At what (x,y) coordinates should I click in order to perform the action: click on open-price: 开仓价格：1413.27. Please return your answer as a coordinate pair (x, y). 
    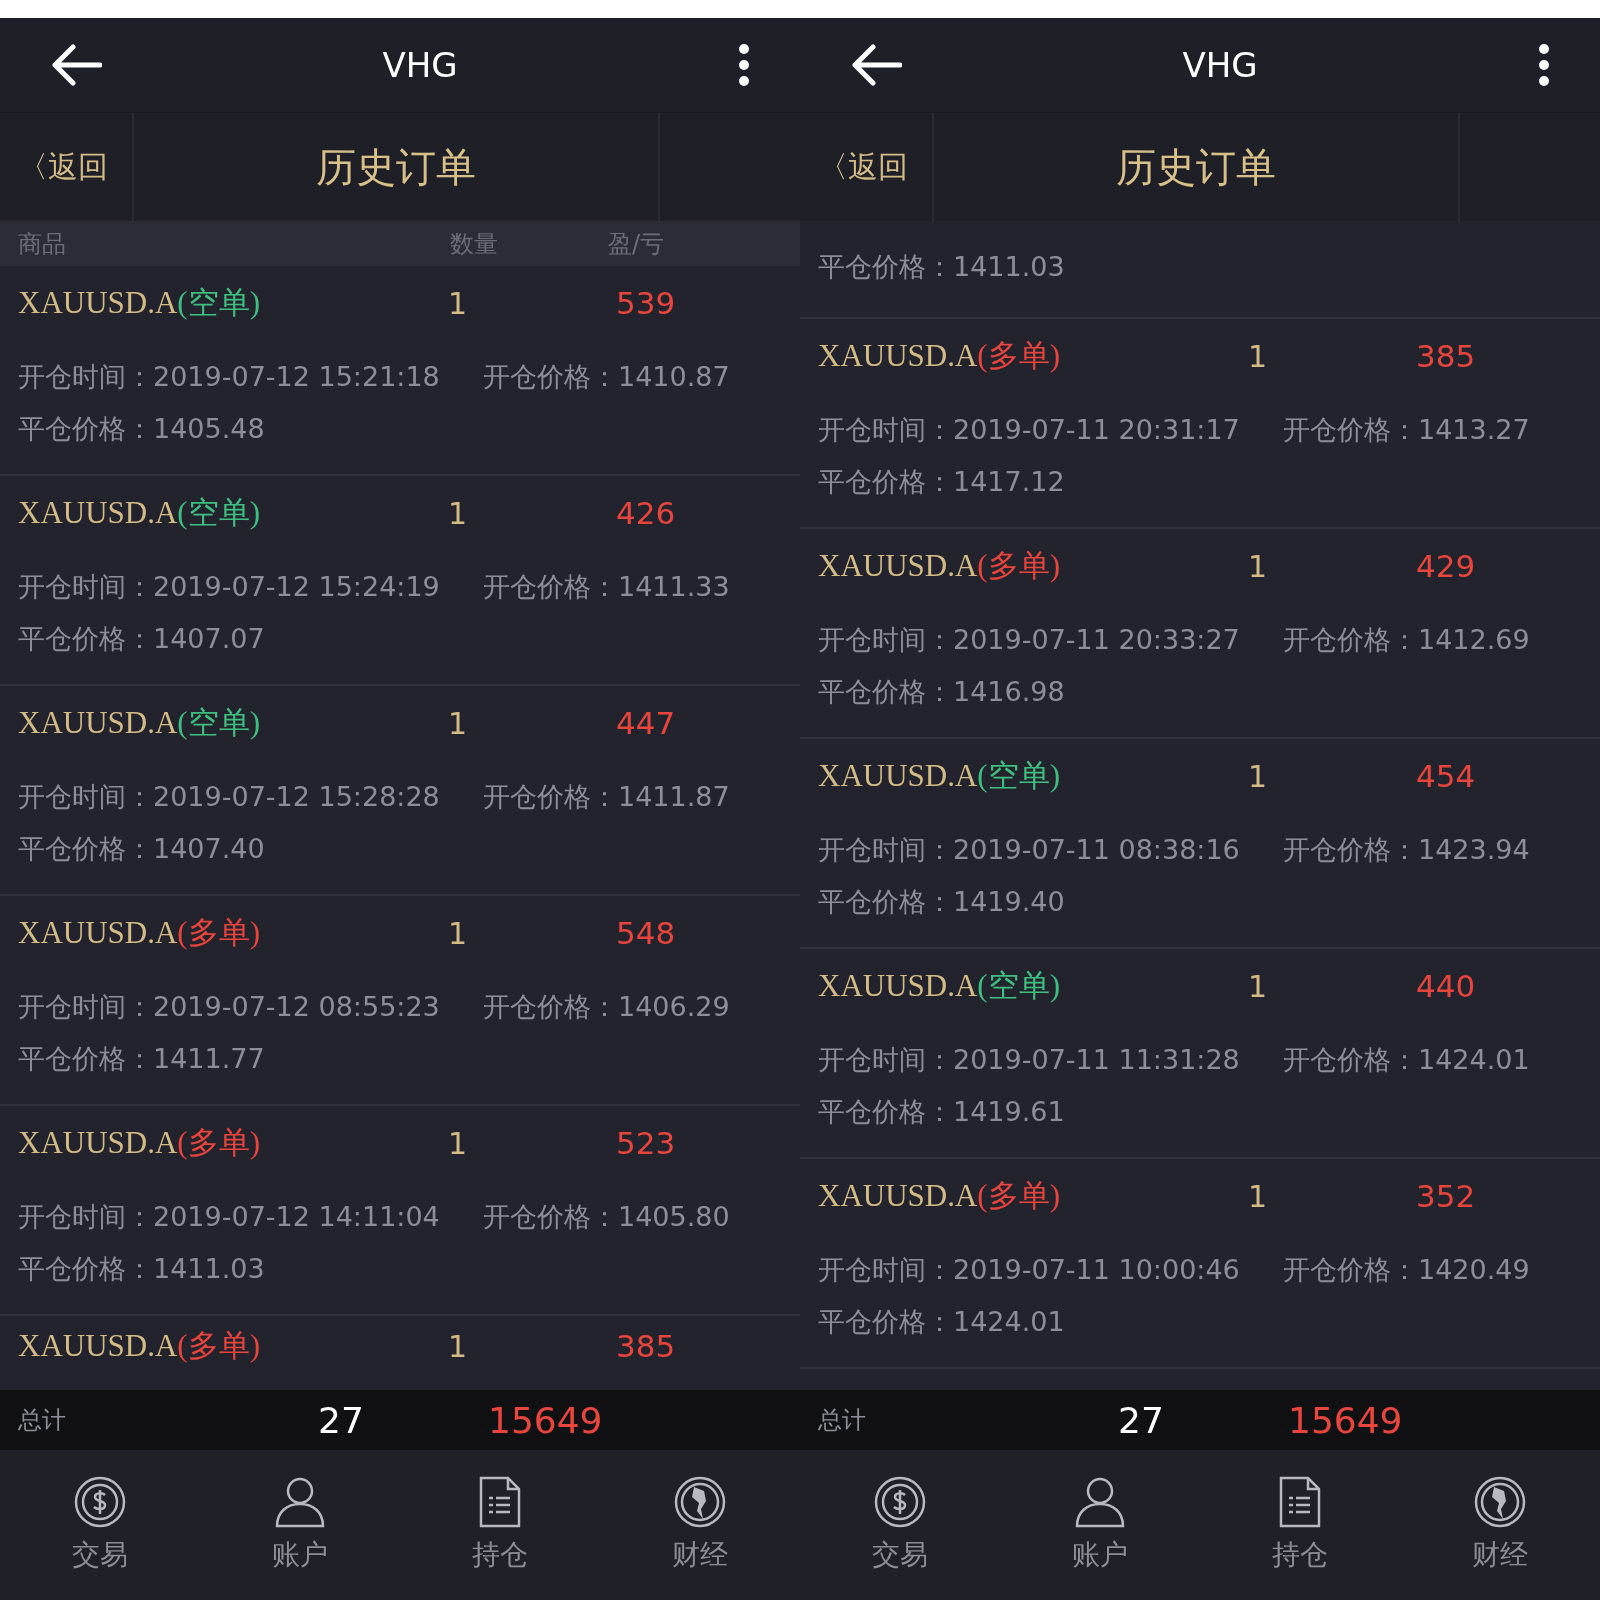
    Looking at the image, I should click on (1406, 430).